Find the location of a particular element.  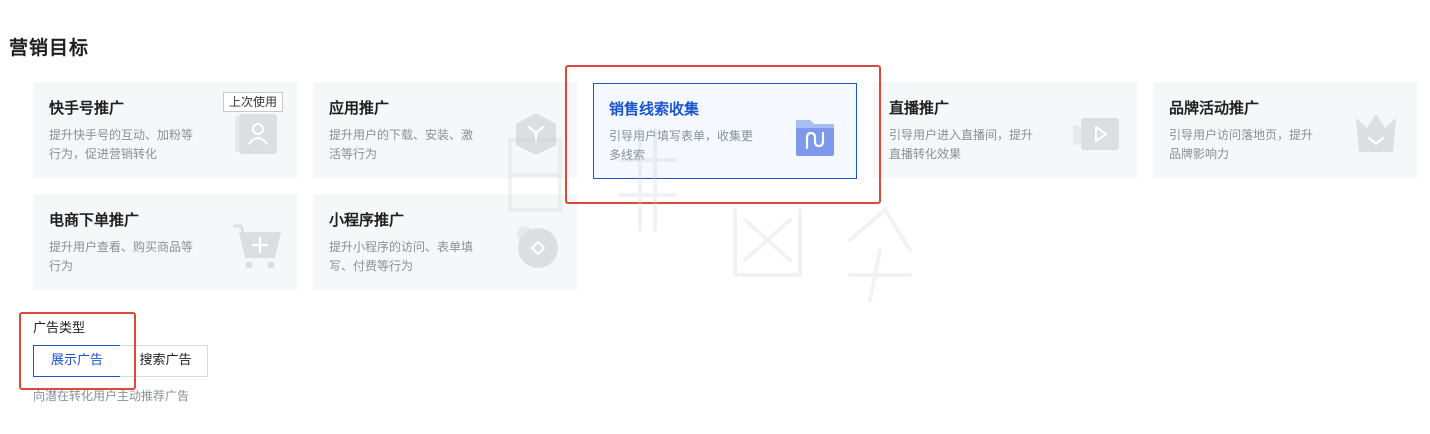

card-ecommerce-order: 电商下单推广 提升用户查看、购买商品等行为 is located at coordinates (165, 242).